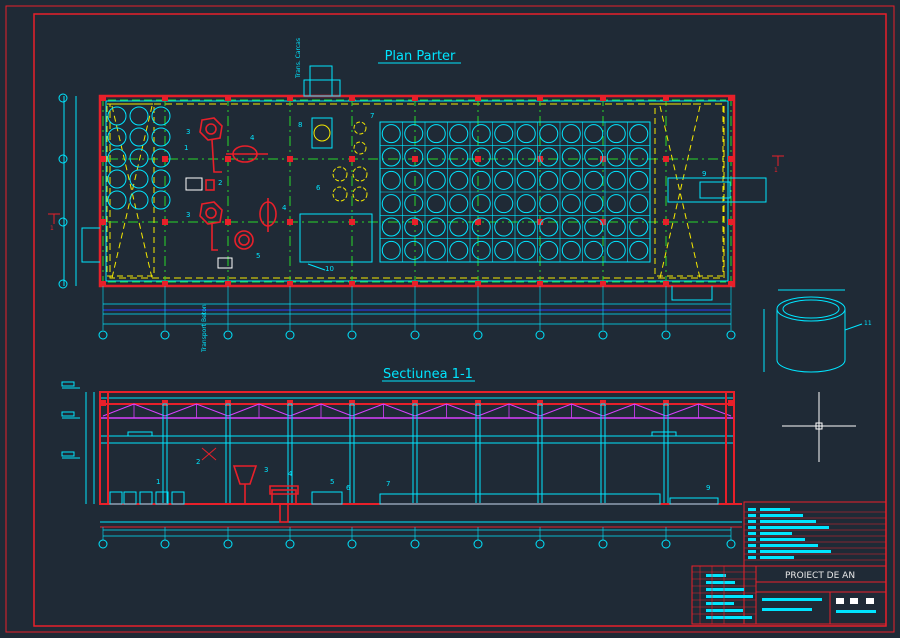 This screenshot has width=900, height=638. Describe the element at coordinates (214, 237) in the screenshot. I see `mixer-2-arm` at that location.